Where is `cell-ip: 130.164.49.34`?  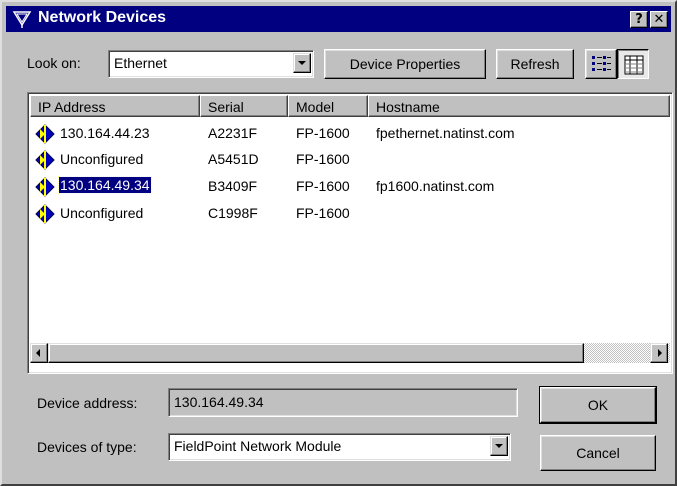
cell-ip: 130.164.49.34 is located at coordinates (105, 185).